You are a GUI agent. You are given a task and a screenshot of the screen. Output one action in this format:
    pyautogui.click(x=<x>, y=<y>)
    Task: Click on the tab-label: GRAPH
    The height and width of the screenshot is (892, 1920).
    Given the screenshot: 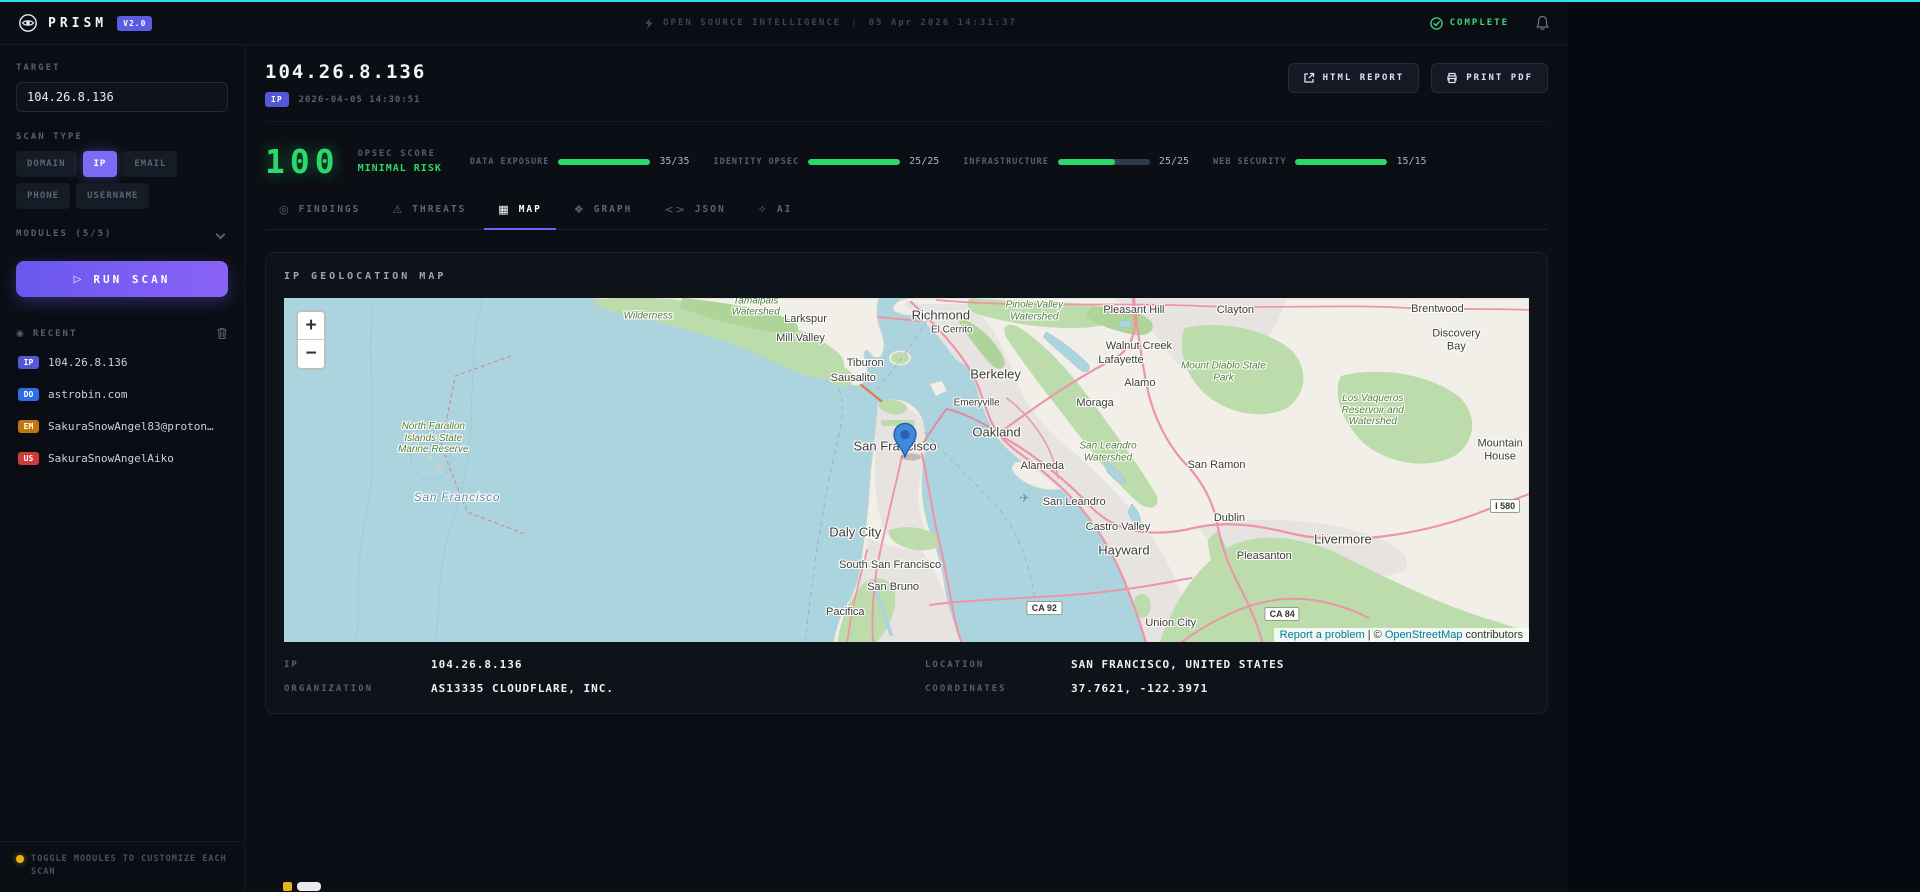 What is the action you would take?
    pyautogui.click(x=613, y=209)
    